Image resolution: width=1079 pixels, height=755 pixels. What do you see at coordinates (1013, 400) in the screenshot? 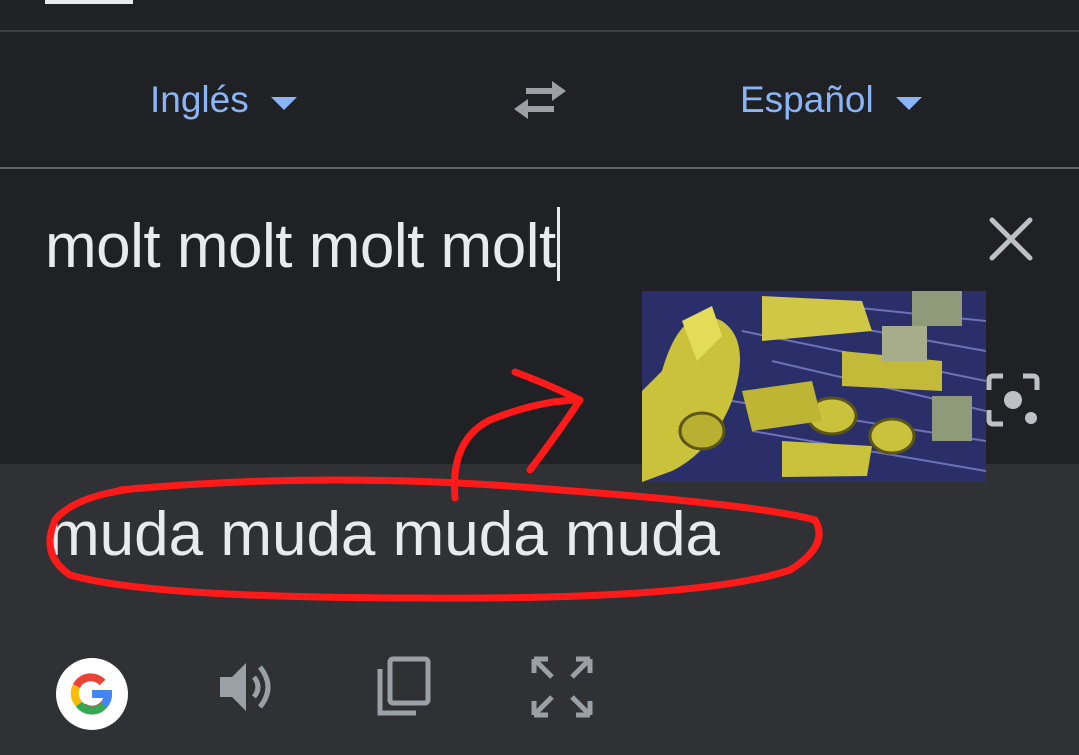
I see `camera-lens-icon` at bounding box center [1013, 400].